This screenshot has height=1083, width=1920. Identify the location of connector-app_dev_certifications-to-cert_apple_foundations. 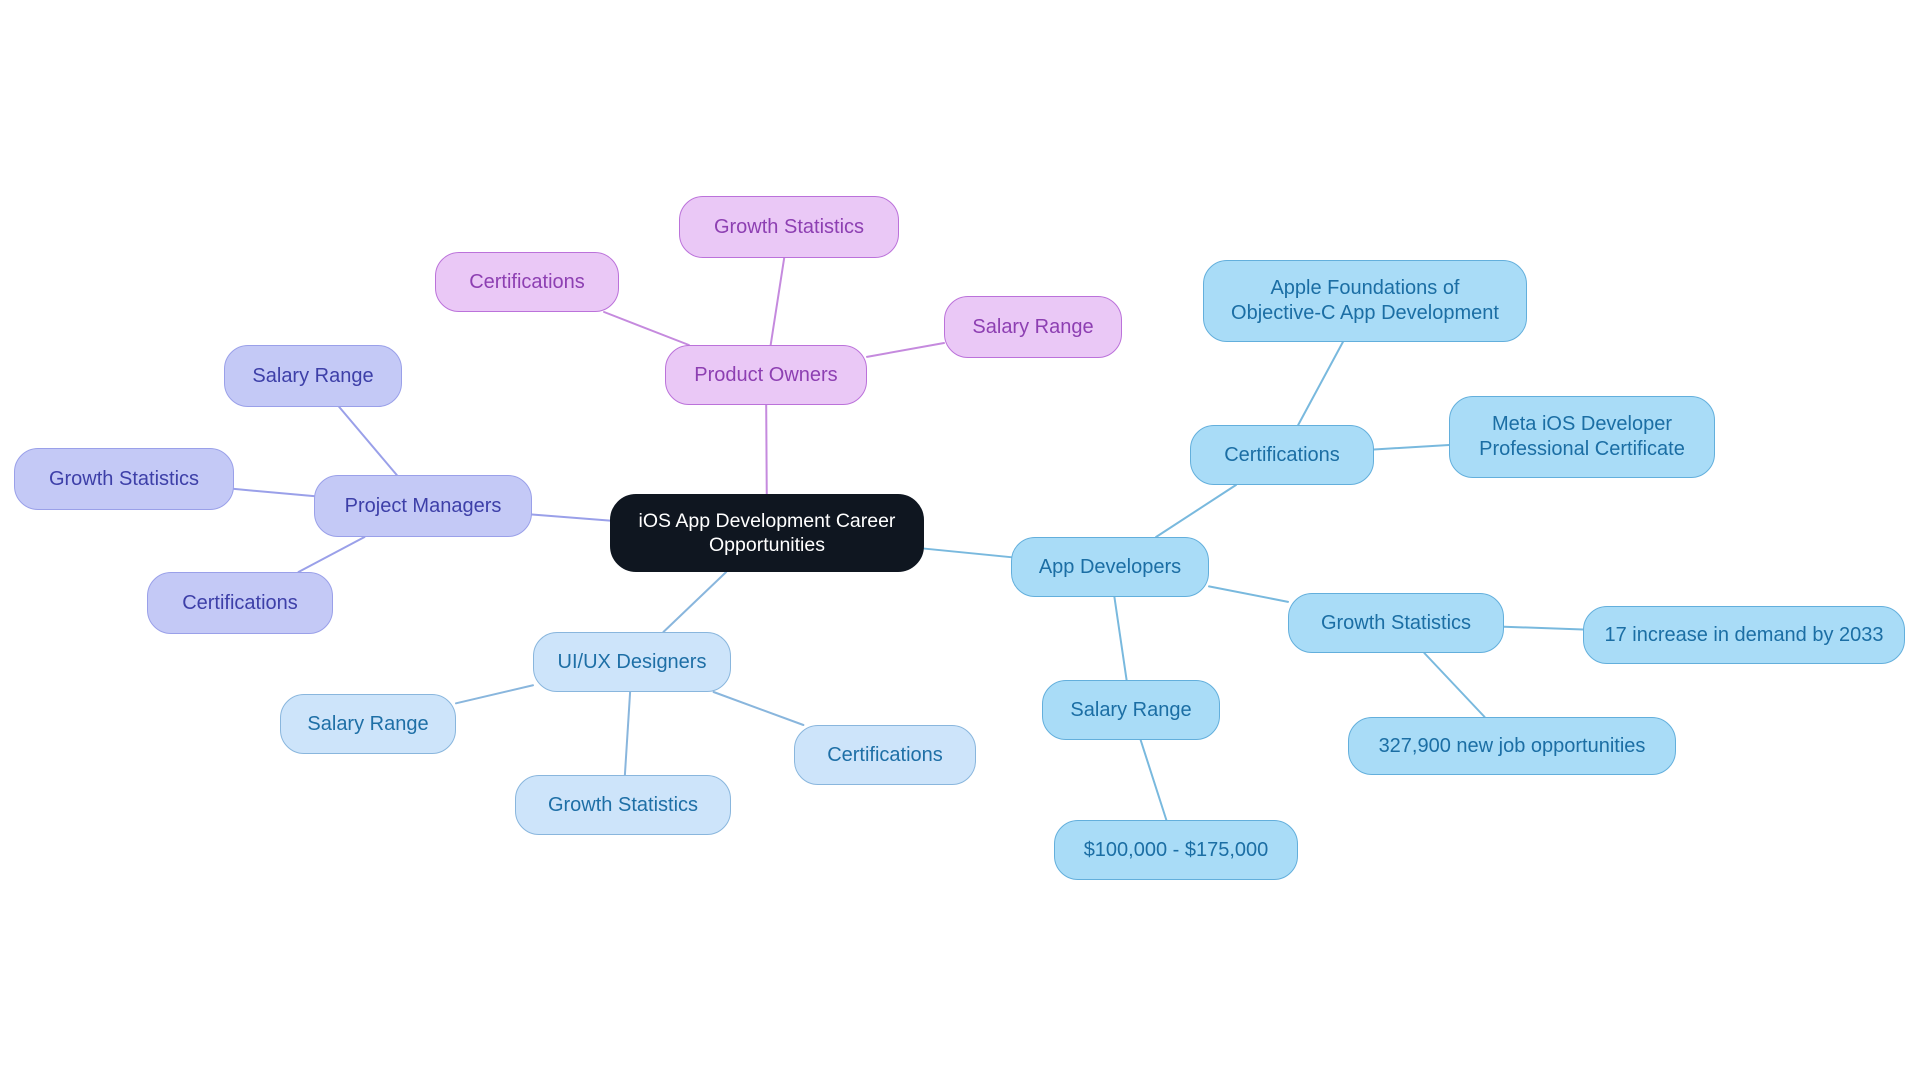
(1320, 383).